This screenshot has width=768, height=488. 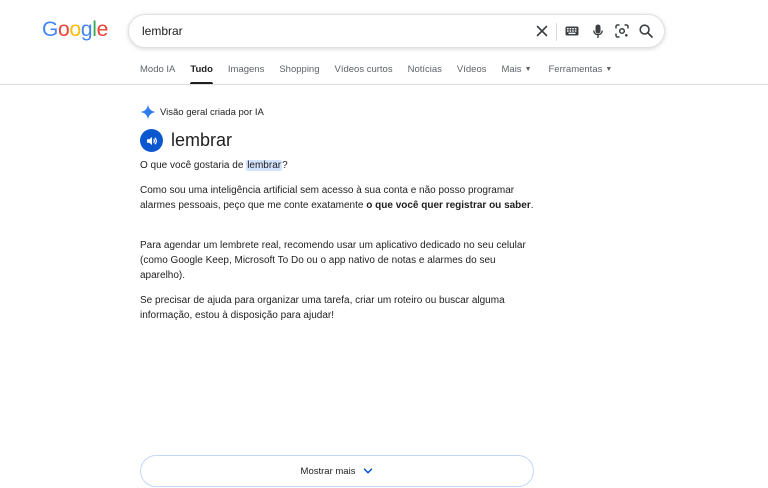 I want to click on keyboard-icon, so click(x=572, y=31).